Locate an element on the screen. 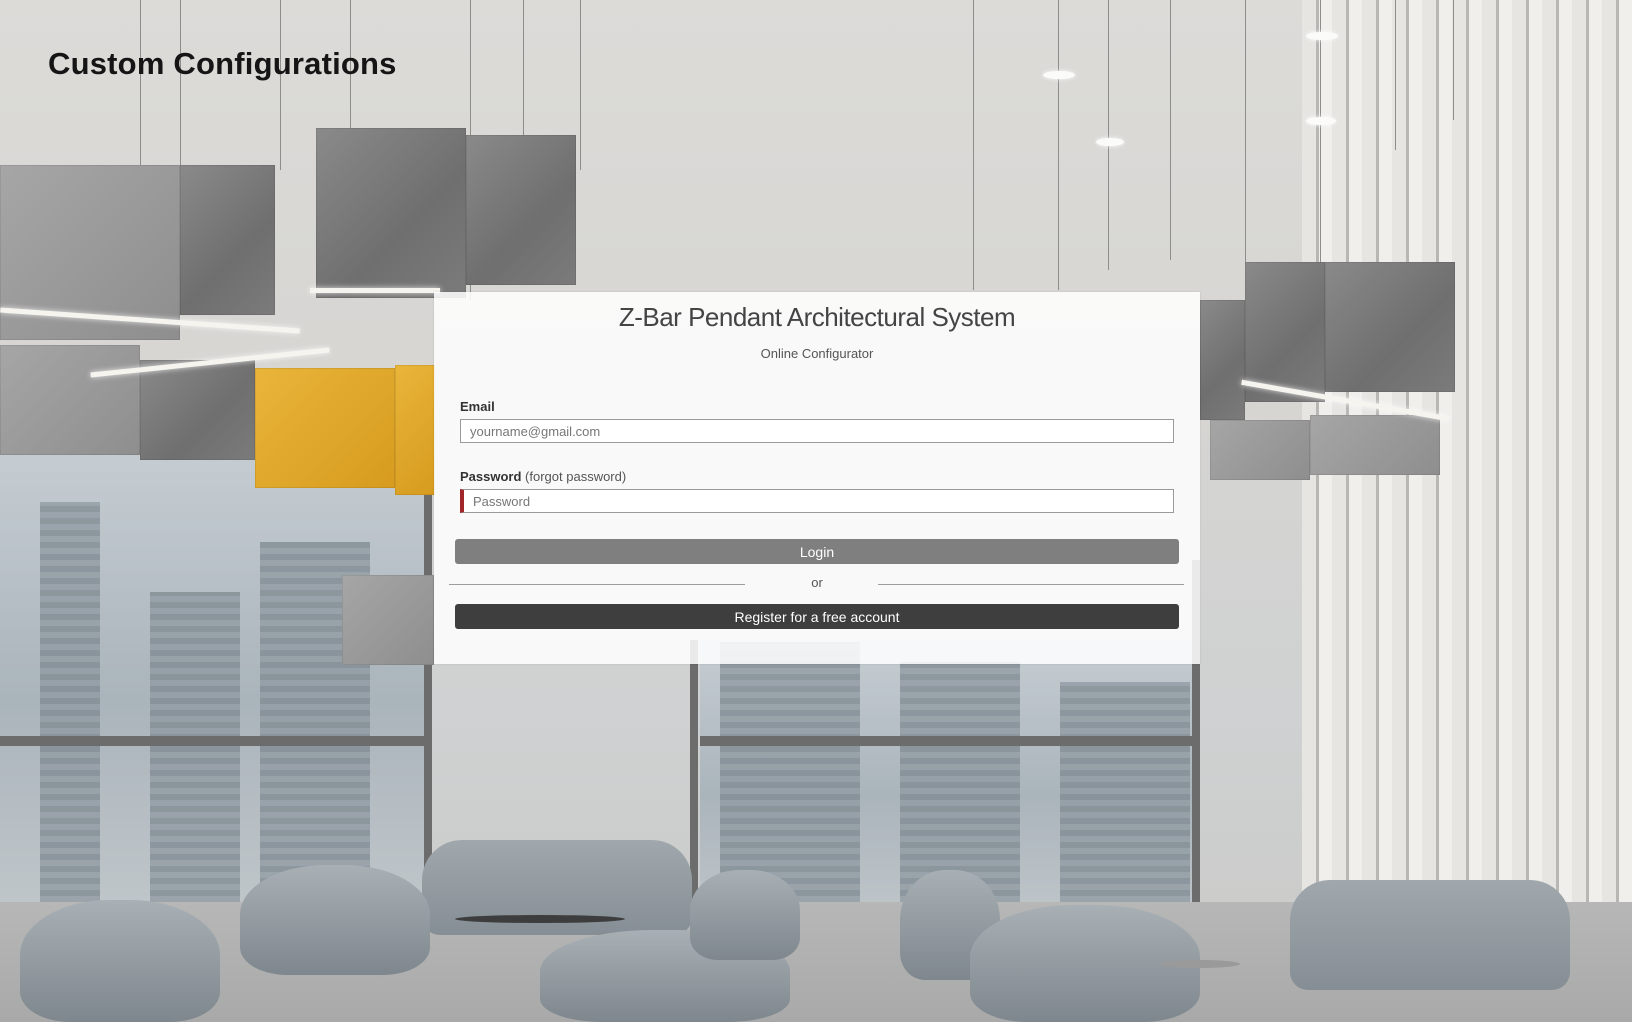  configurator-title: Z-Bar Pendant Architectural System is located at coordinates (817, 317).